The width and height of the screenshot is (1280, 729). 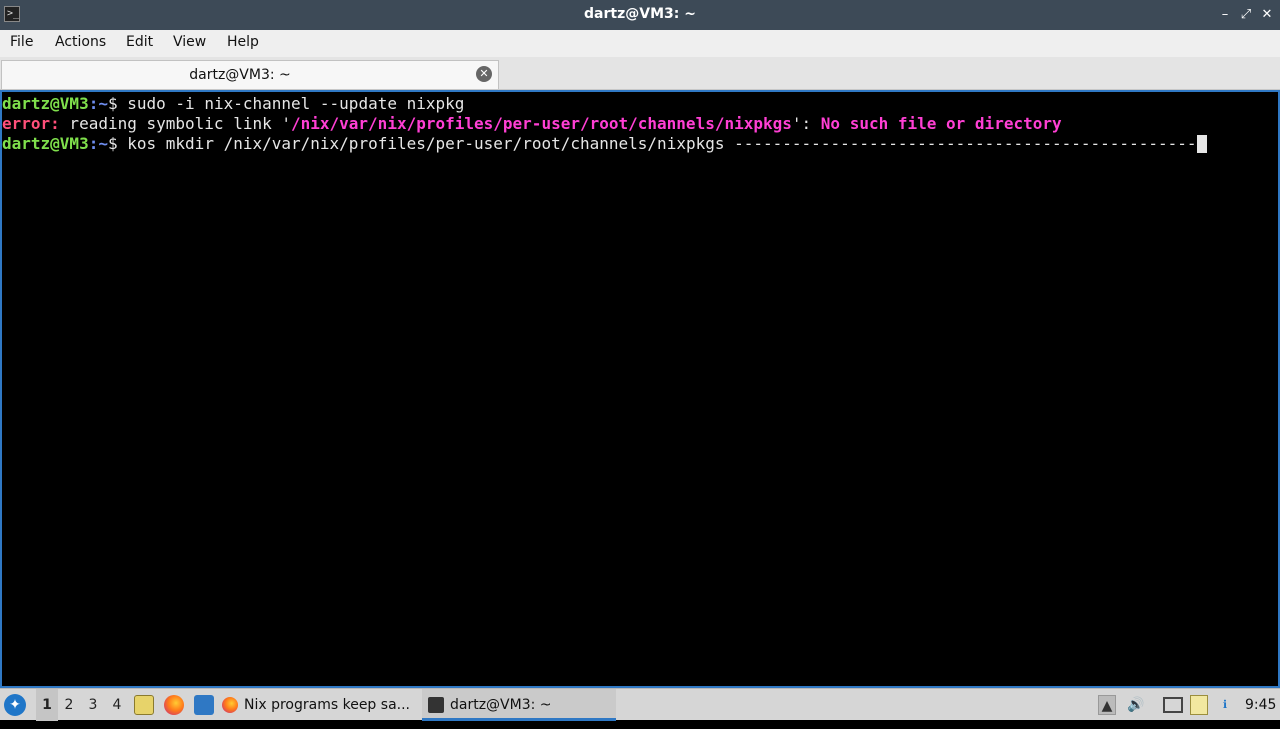 I want to click on removable-media-icon: ▲, so click(x=1107, y=705).